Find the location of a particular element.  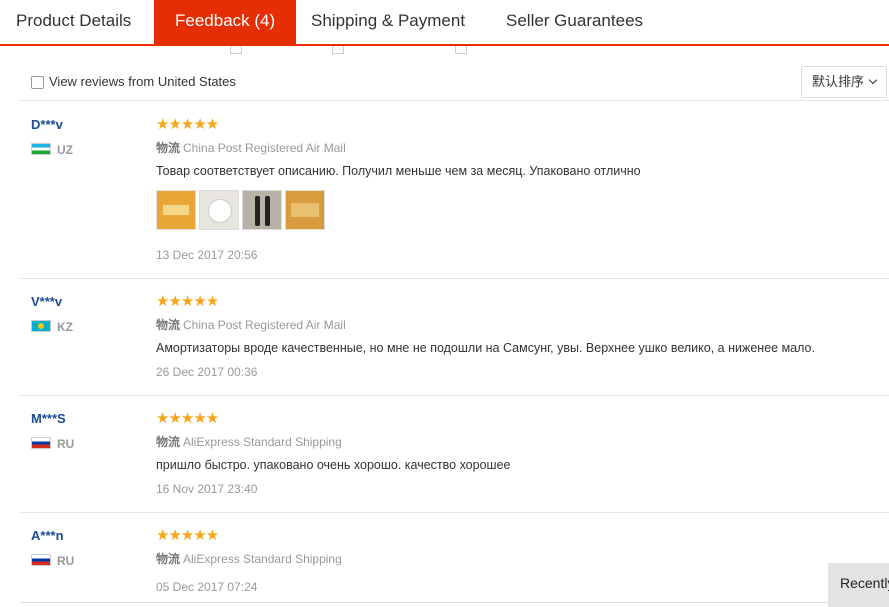

review-date: 26 Dec 2017 00:36 is located at coordinates (207, 372).